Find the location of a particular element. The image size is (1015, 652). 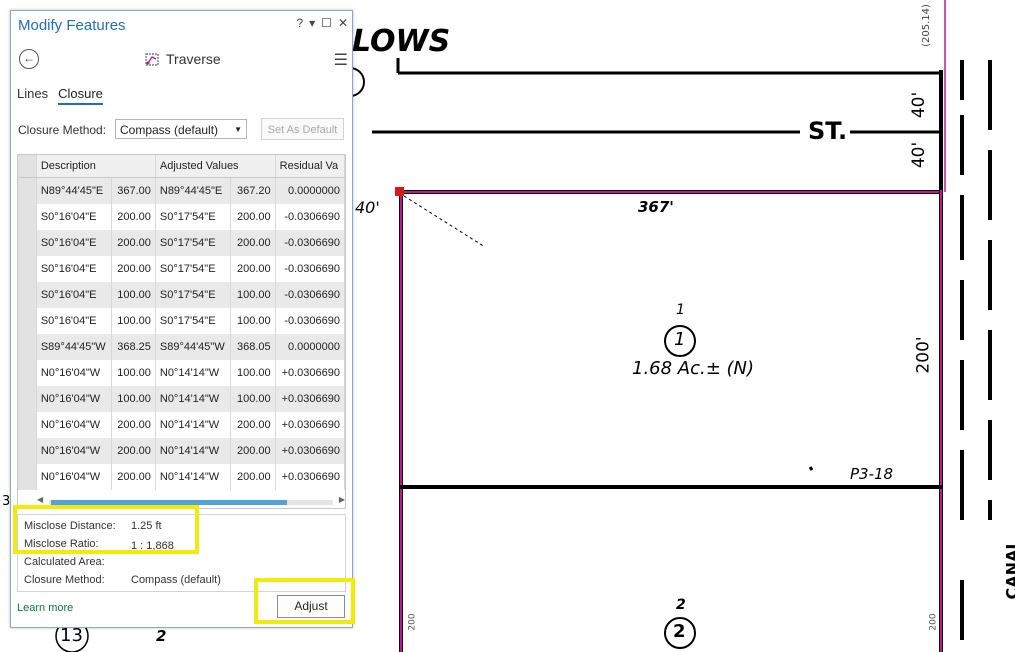

column-header-description: Description is located at coordinates (96, 166).